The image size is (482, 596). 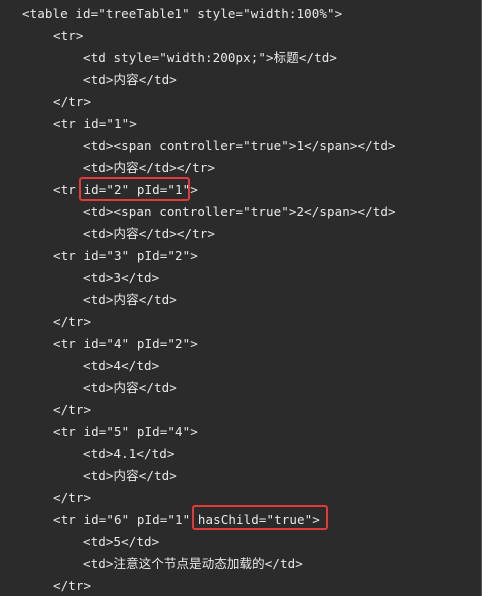 What do you see at coordinates (260, 517) in the screenshot?
I see `highlight-box-haschild-attribute` at bounding box center [260, 517].